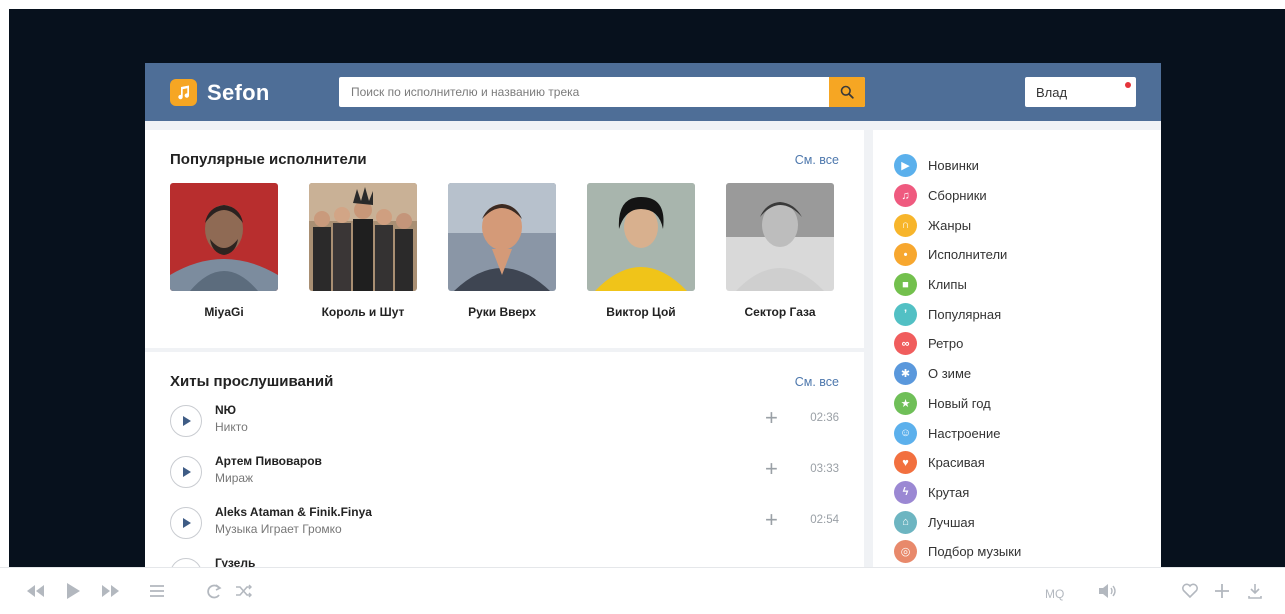 This screenshot has width=1285, height=614. I want to click on quality-toggle: MQ, so click(1054, 594).